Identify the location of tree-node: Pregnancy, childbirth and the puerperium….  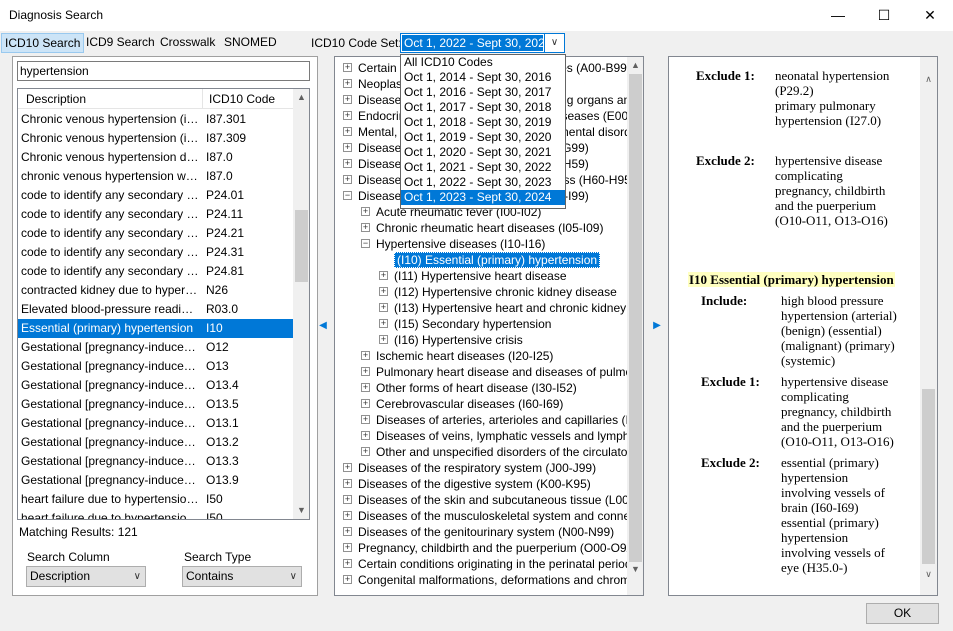
(498, 548).